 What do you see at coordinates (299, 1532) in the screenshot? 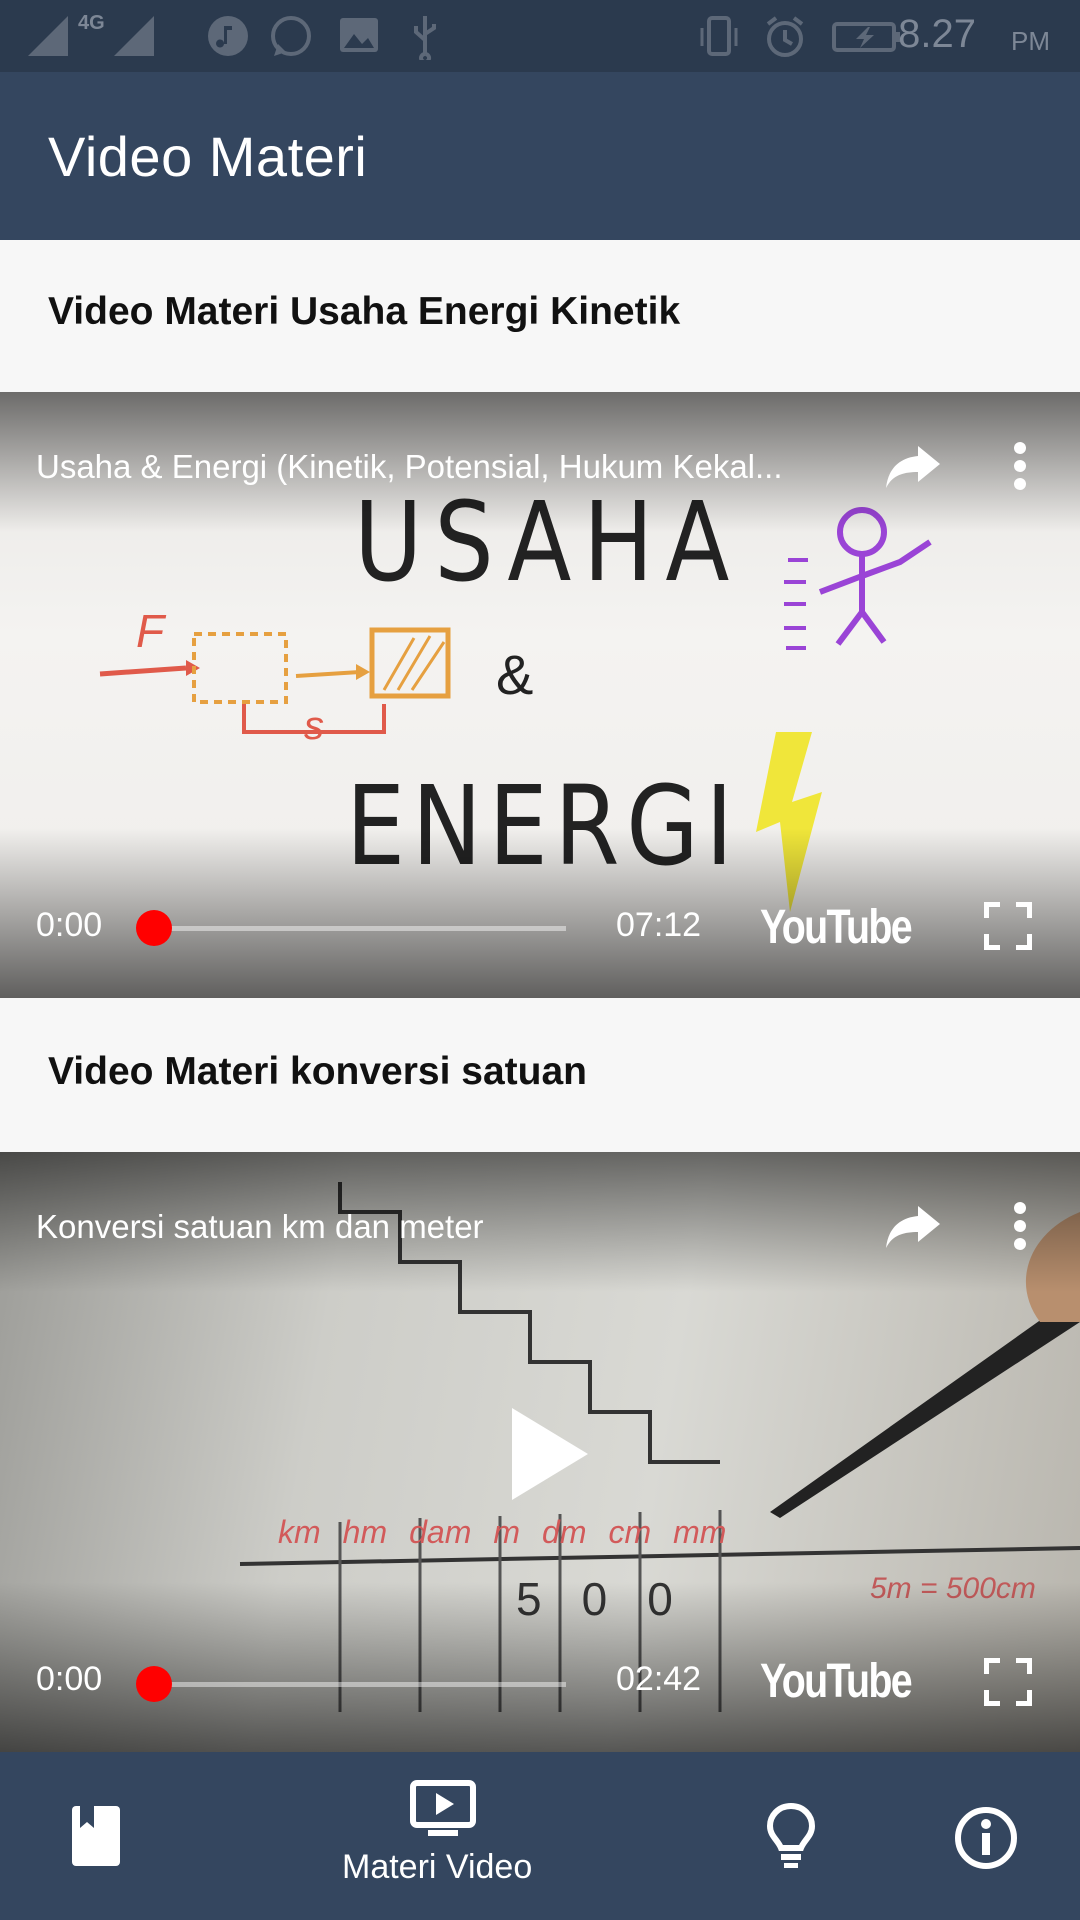
I see `unit-km: km` at bounding box center [299, 1532].